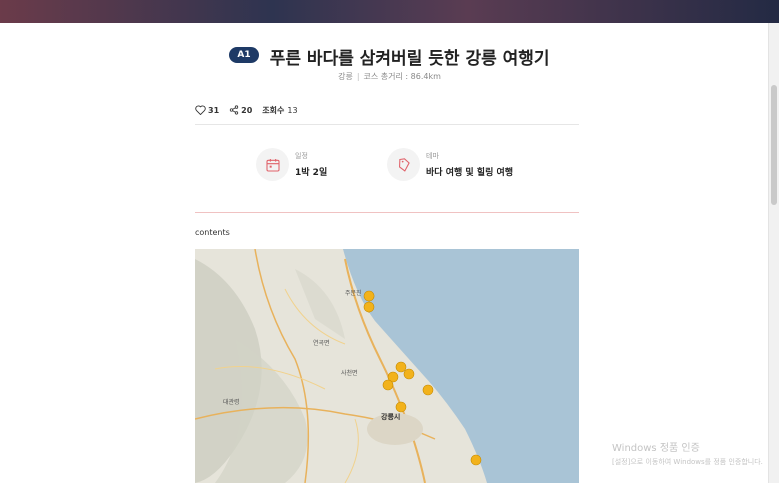  Describe the element at coordinates (273, 110) in the screenshot. I see `views-label: 조회수` at that location.